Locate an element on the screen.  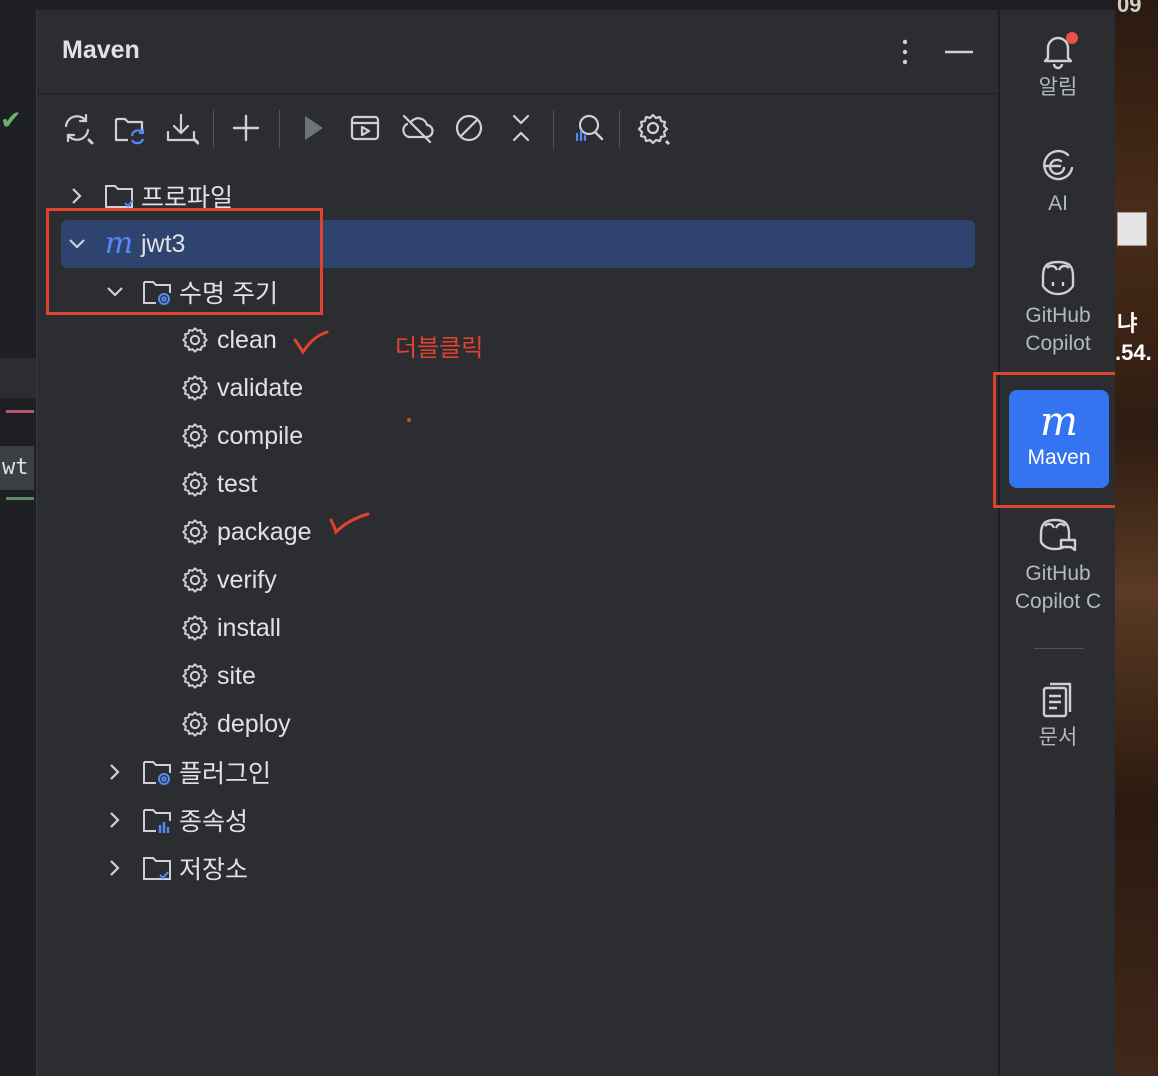
notification-badge is located at coordinates (1072, 38).